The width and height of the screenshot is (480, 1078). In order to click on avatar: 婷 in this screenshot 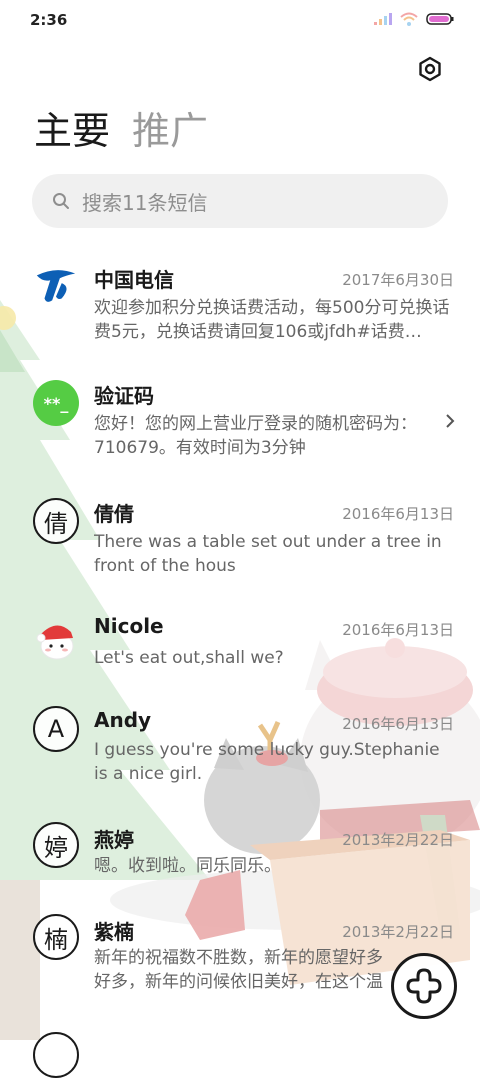, I will do `click(56, 845)`.